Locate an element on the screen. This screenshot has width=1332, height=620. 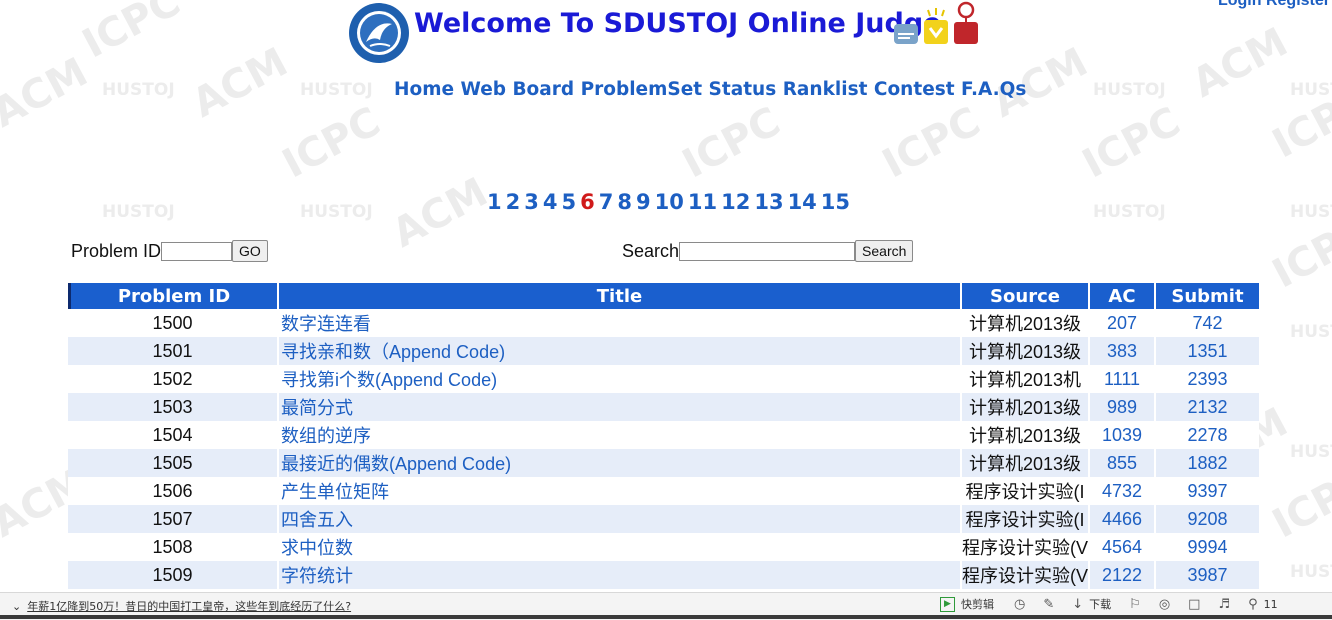
ac-count-link: 4732 is located at coordinates (1122, 491).